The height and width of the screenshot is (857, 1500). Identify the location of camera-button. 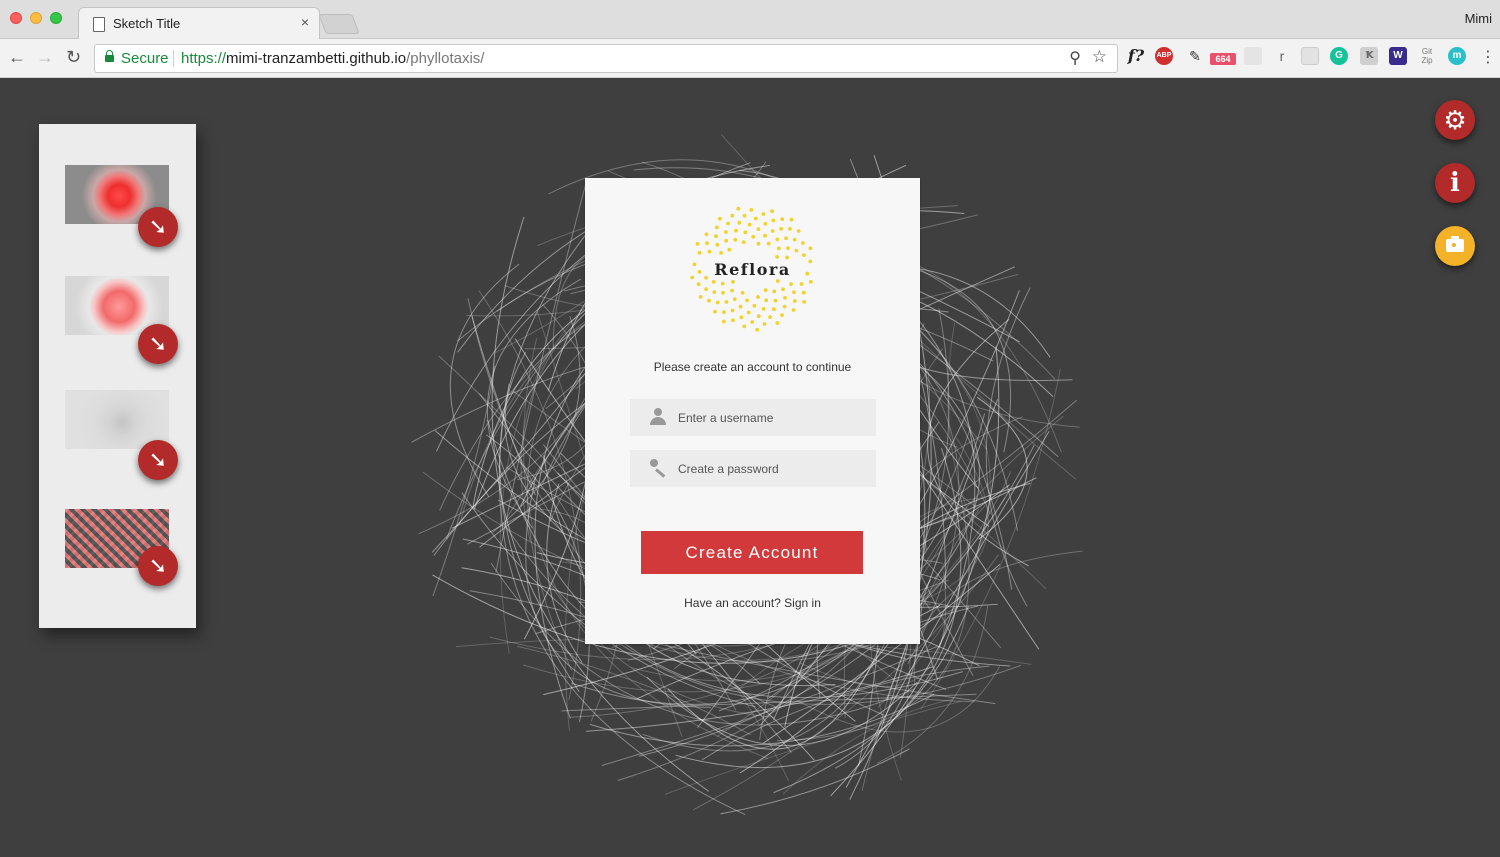
(1455, 246).